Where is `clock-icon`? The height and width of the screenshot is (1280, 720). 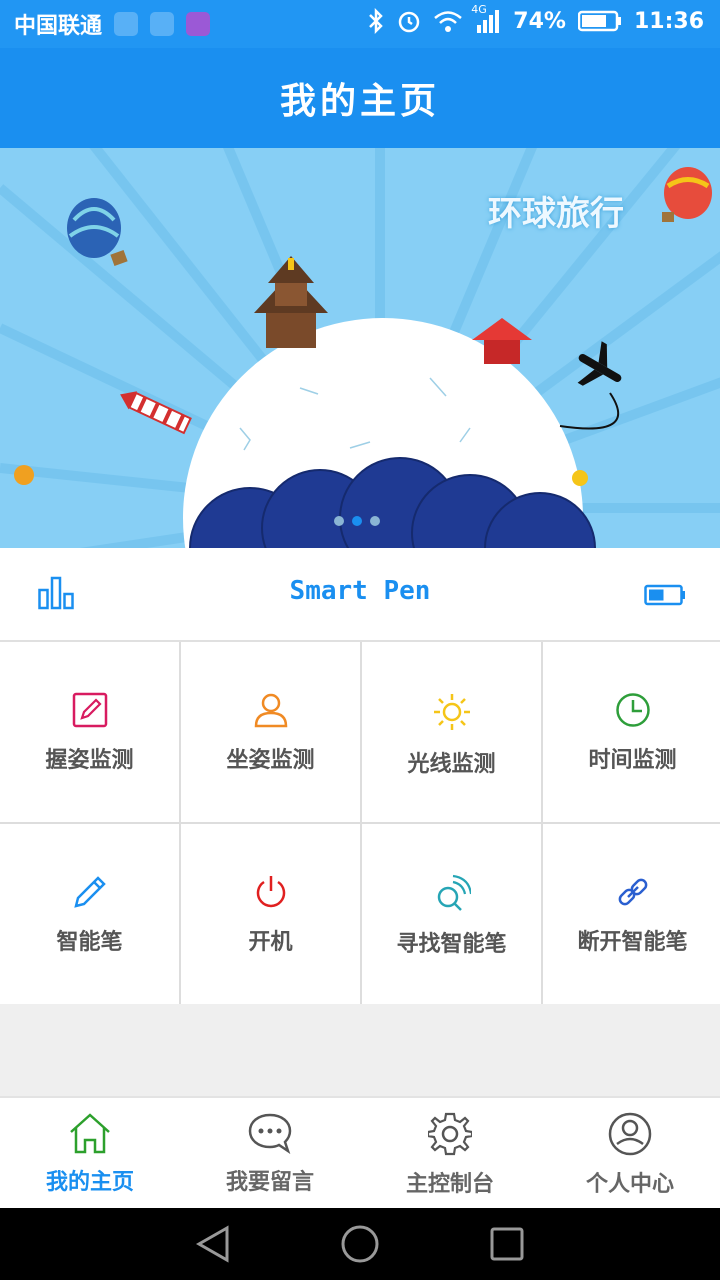
clock-icon is located at coordinates (632, 710).